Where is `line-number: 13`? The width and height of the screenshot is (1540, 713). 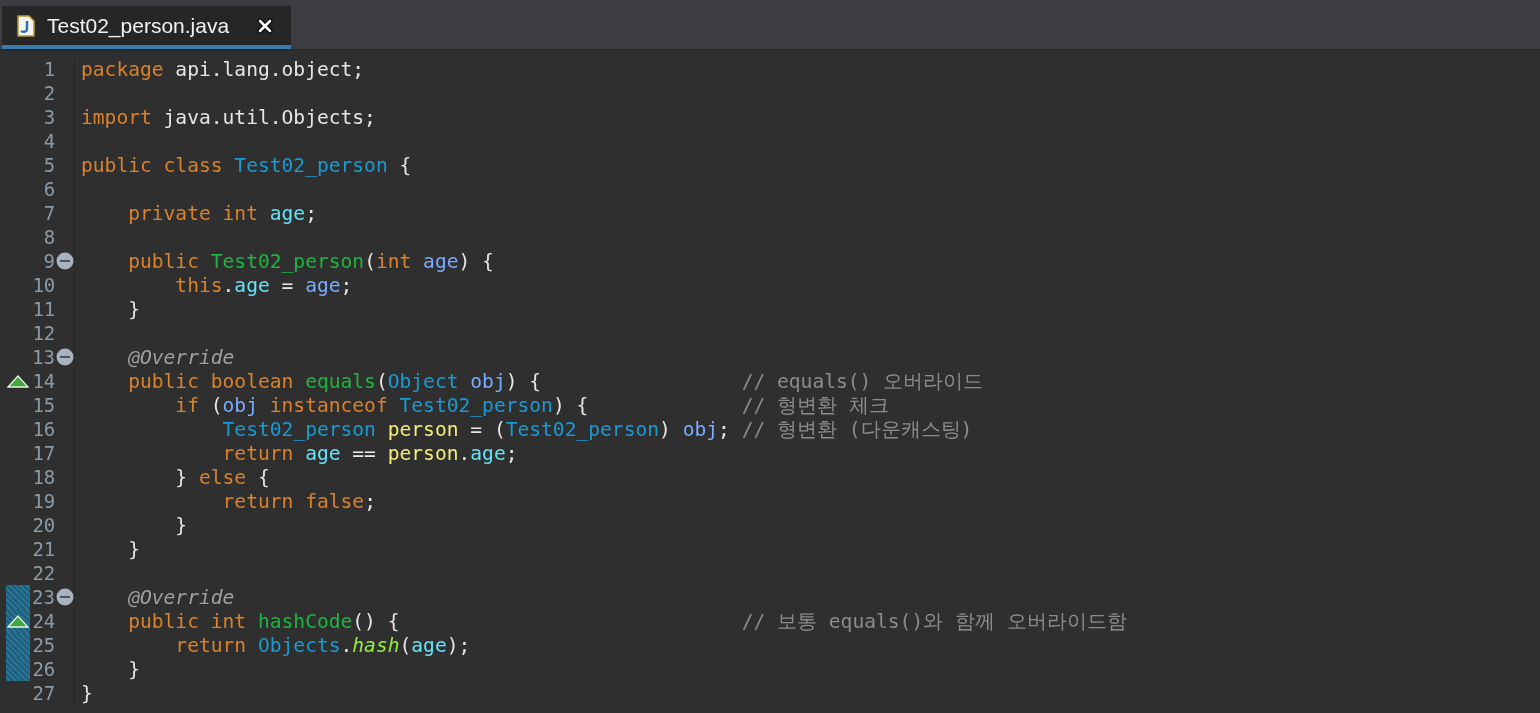 line-number: 13 is located at coordinates (43, 357).